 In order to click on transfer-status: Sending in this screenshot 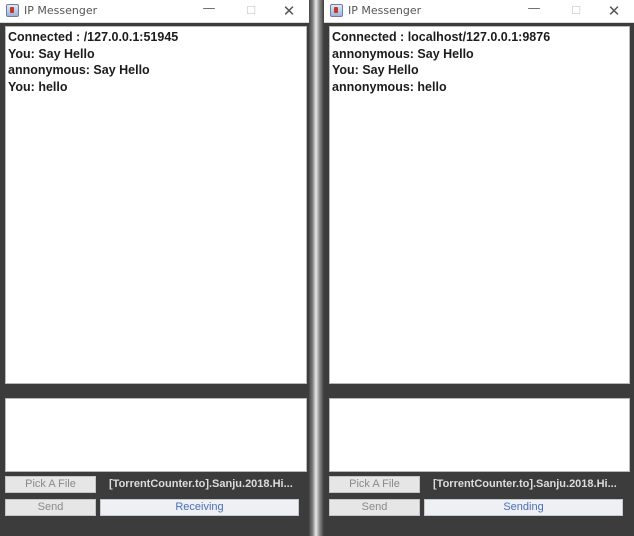, I will do `click(523, 507)`.